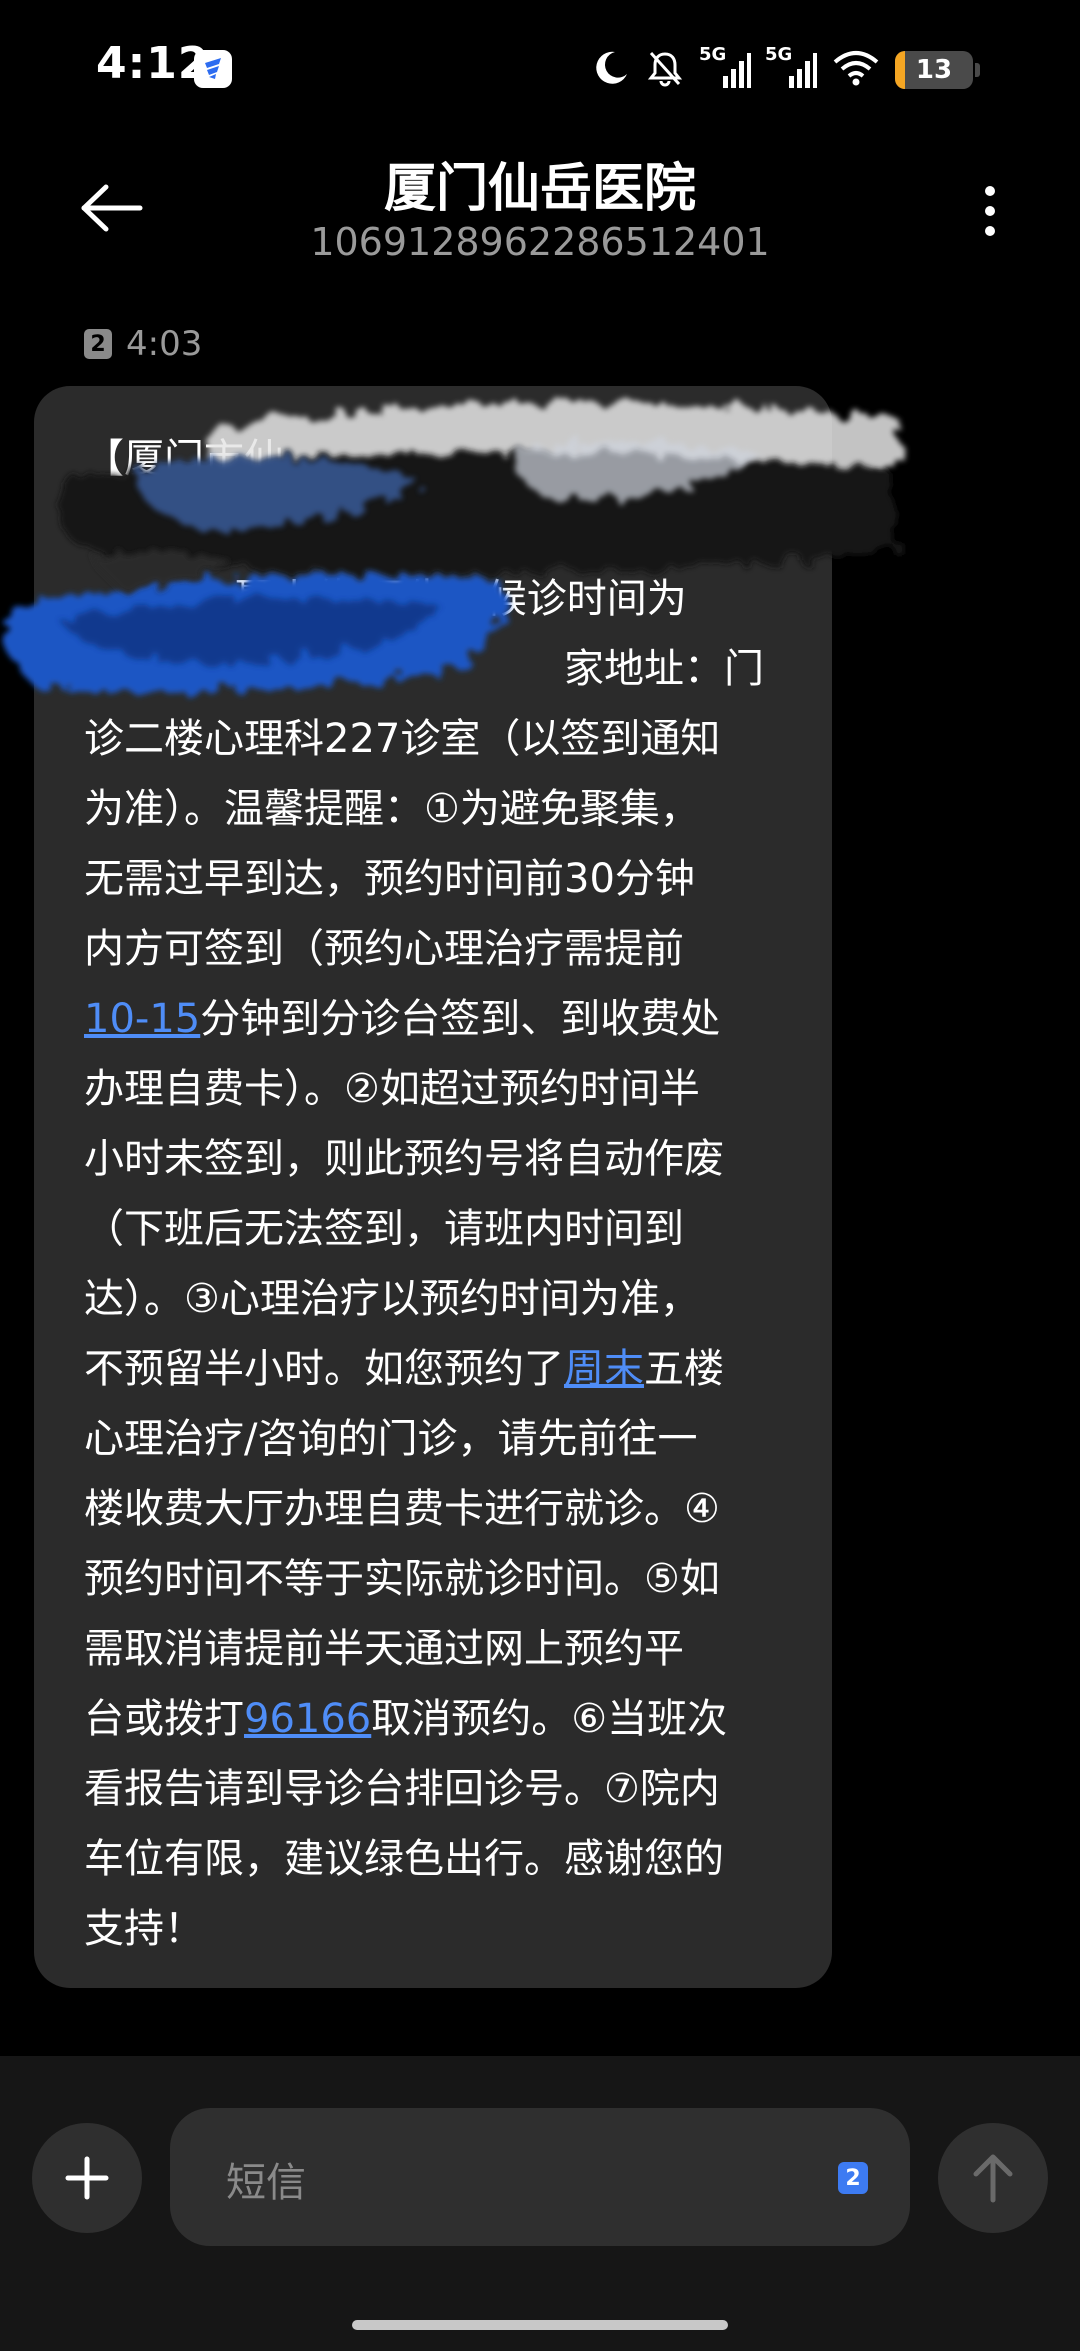  What do you see at coordinates (98, 344) in the screenshot?
I see `sim-slot-badge: 2` at bounding box center [98, 344].